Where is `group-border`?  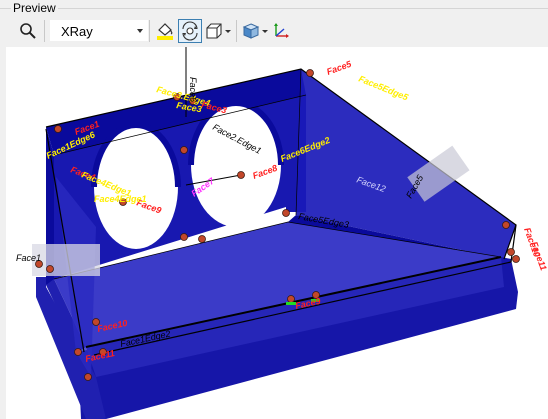 group-border is located at coordinates (274, 8).